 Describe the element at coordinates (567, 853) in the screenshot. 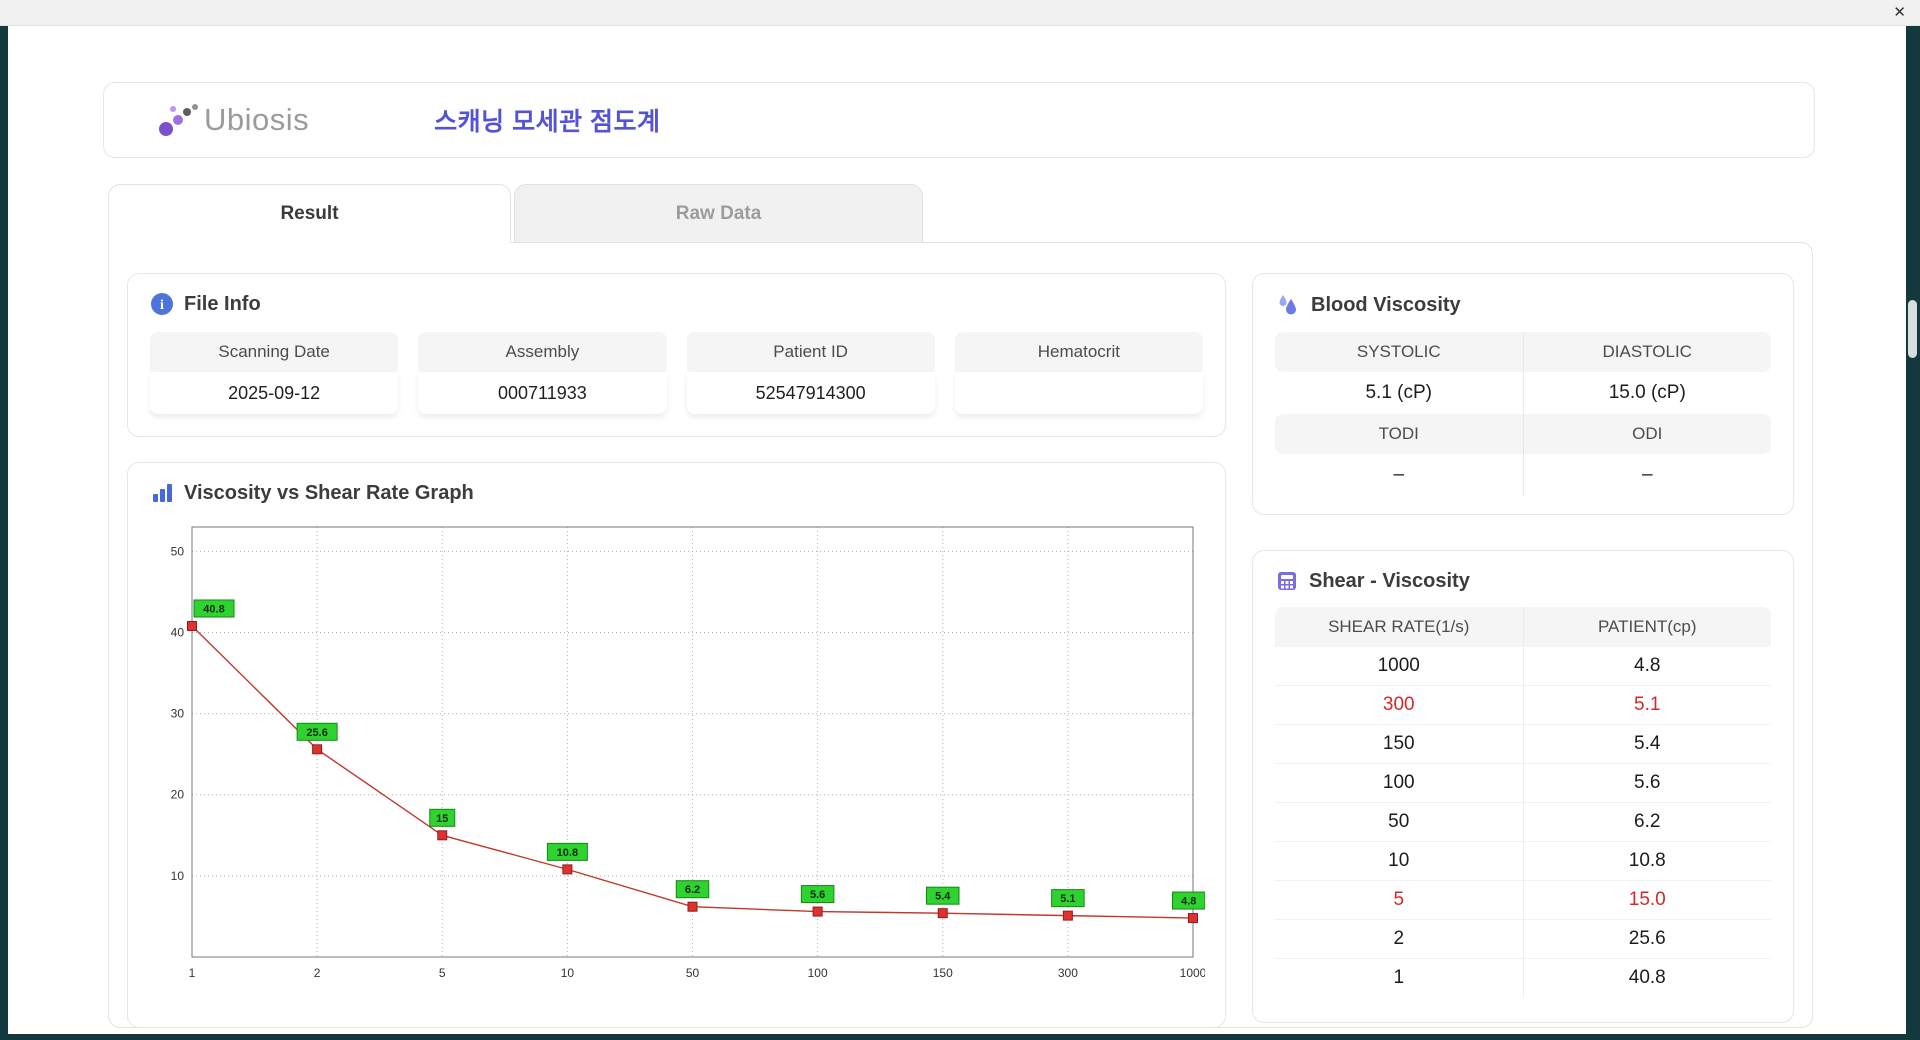

I see `svg-text: 10.8` at that location.